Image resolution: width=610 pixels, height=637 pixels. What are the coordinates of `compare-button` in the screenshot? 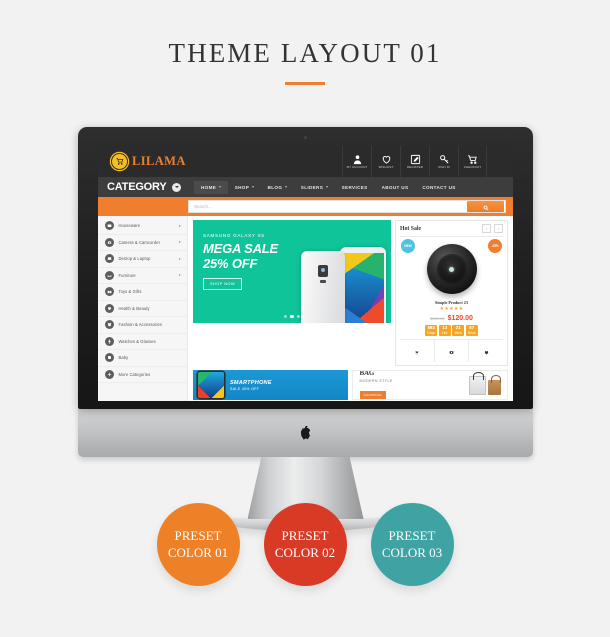 It's located at (452, 351).